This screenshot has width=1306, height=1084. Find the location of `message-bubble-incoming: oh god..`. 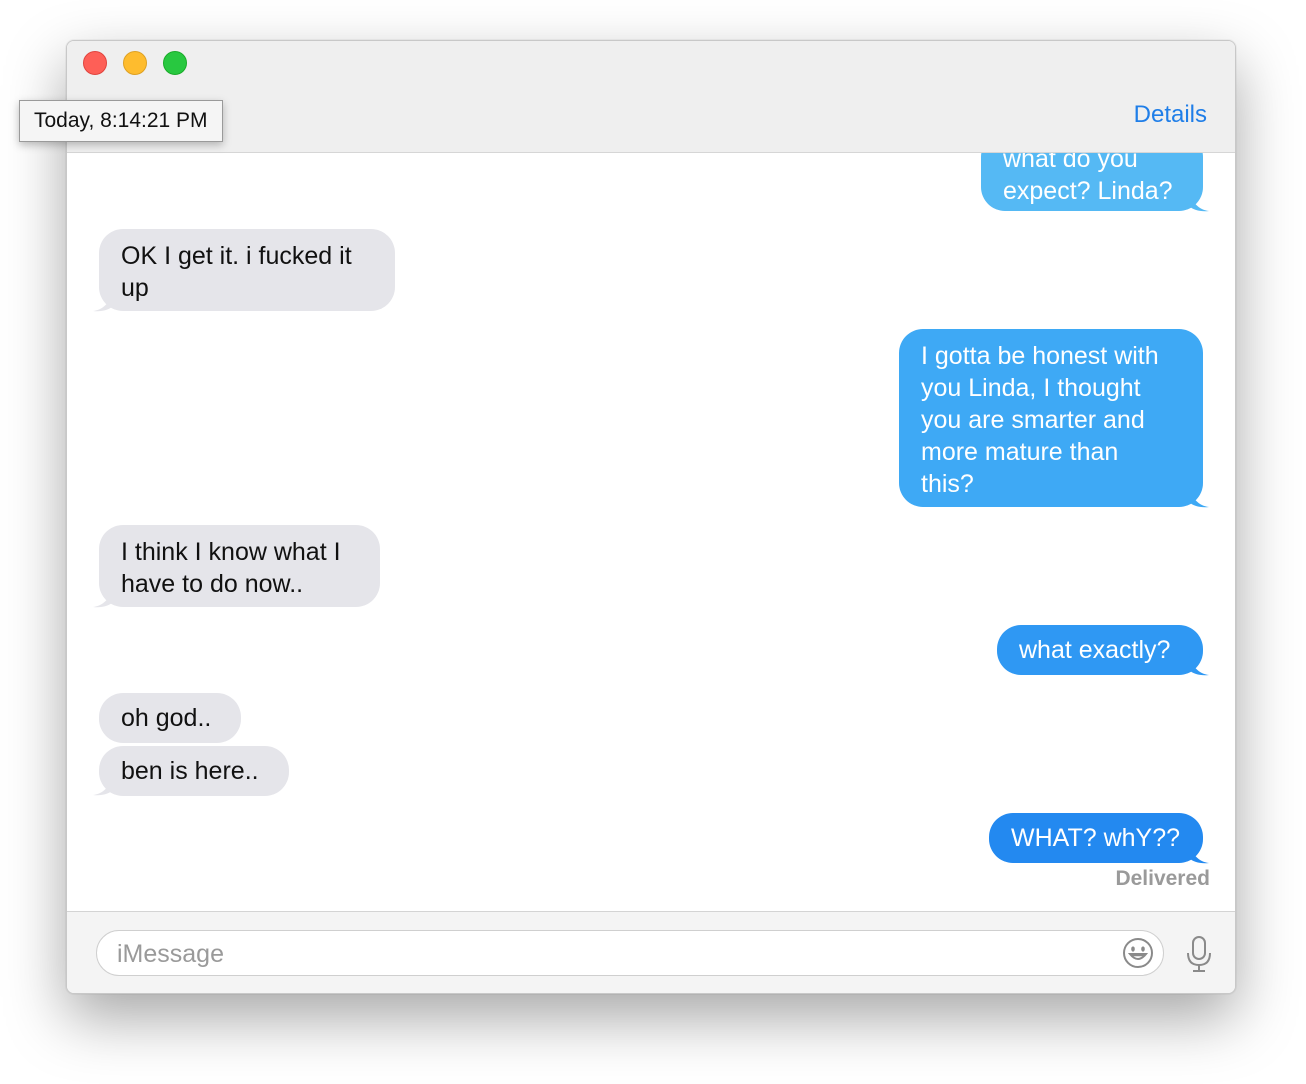

message-bubble-incoming: oh god.. is located at coordinates (170, 718).